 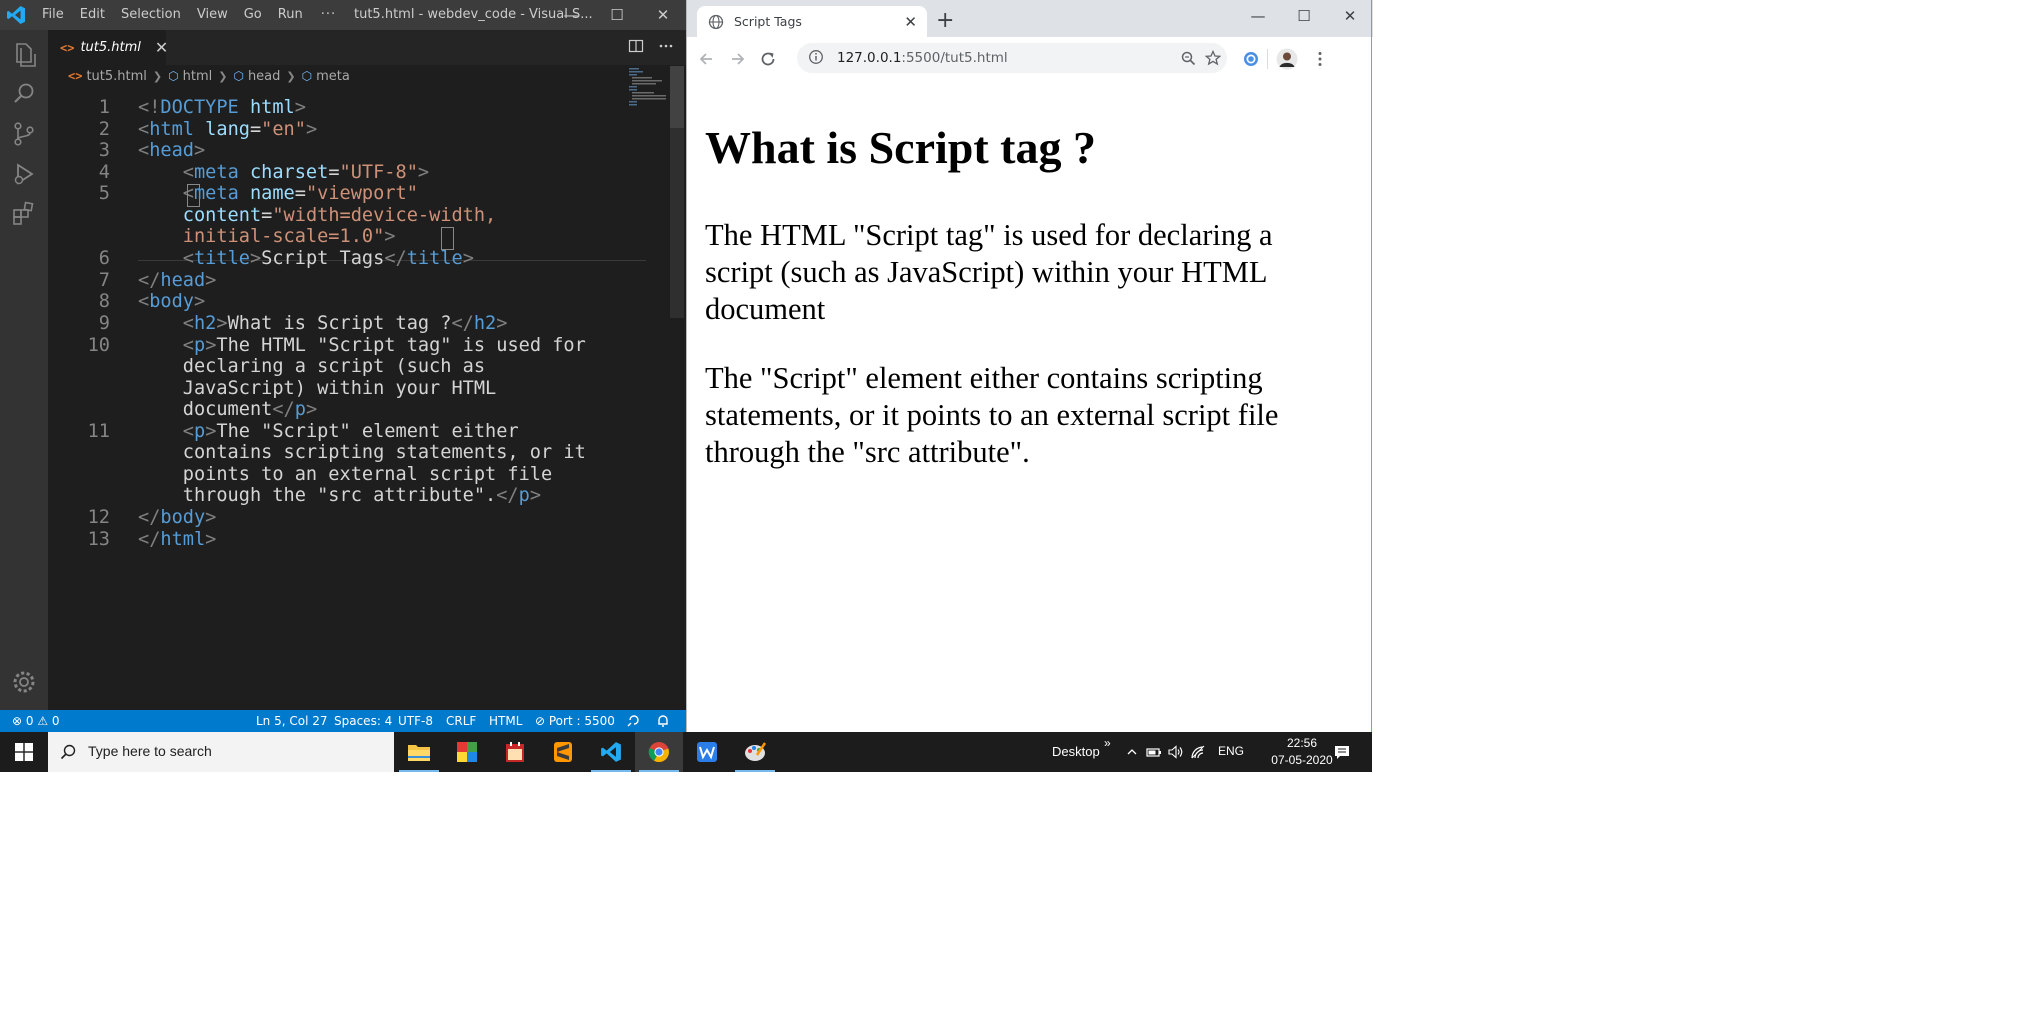 What do you see at coordinates (1251, 59) in the screenshot?
I see `extension-icon` at bounding box center [1251, 59].